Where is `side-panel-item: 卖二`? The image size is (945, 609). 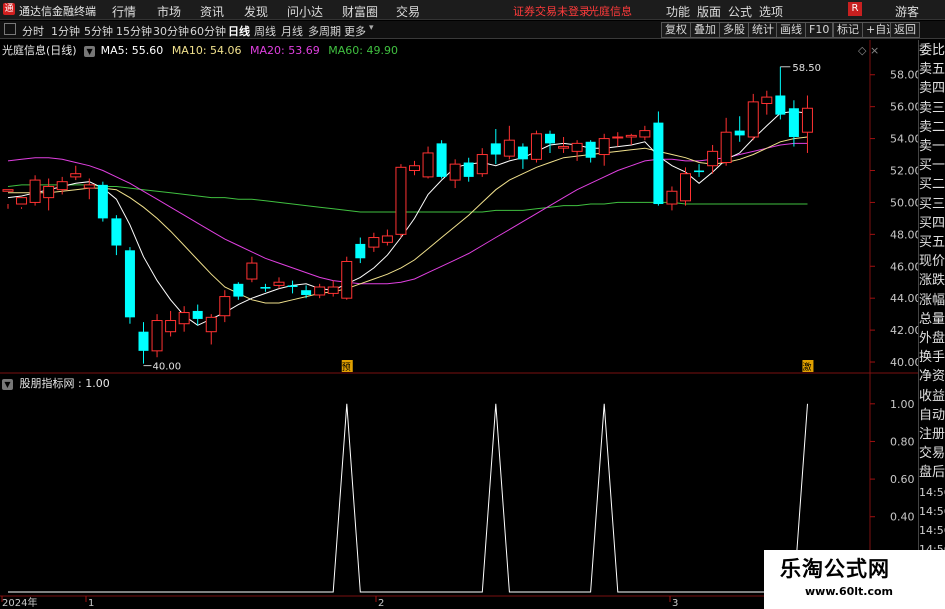
side-panel-item: 卖二 is located at coordinates (932, 127).